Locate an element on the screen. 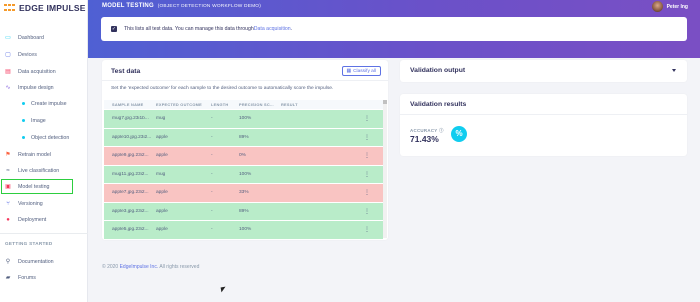 Image resolution: width=700 pixels, height=302 pixels. table-row: apple7.jpg.23i2... apple - 33% ⋮ is located at coordinates (243, 193).